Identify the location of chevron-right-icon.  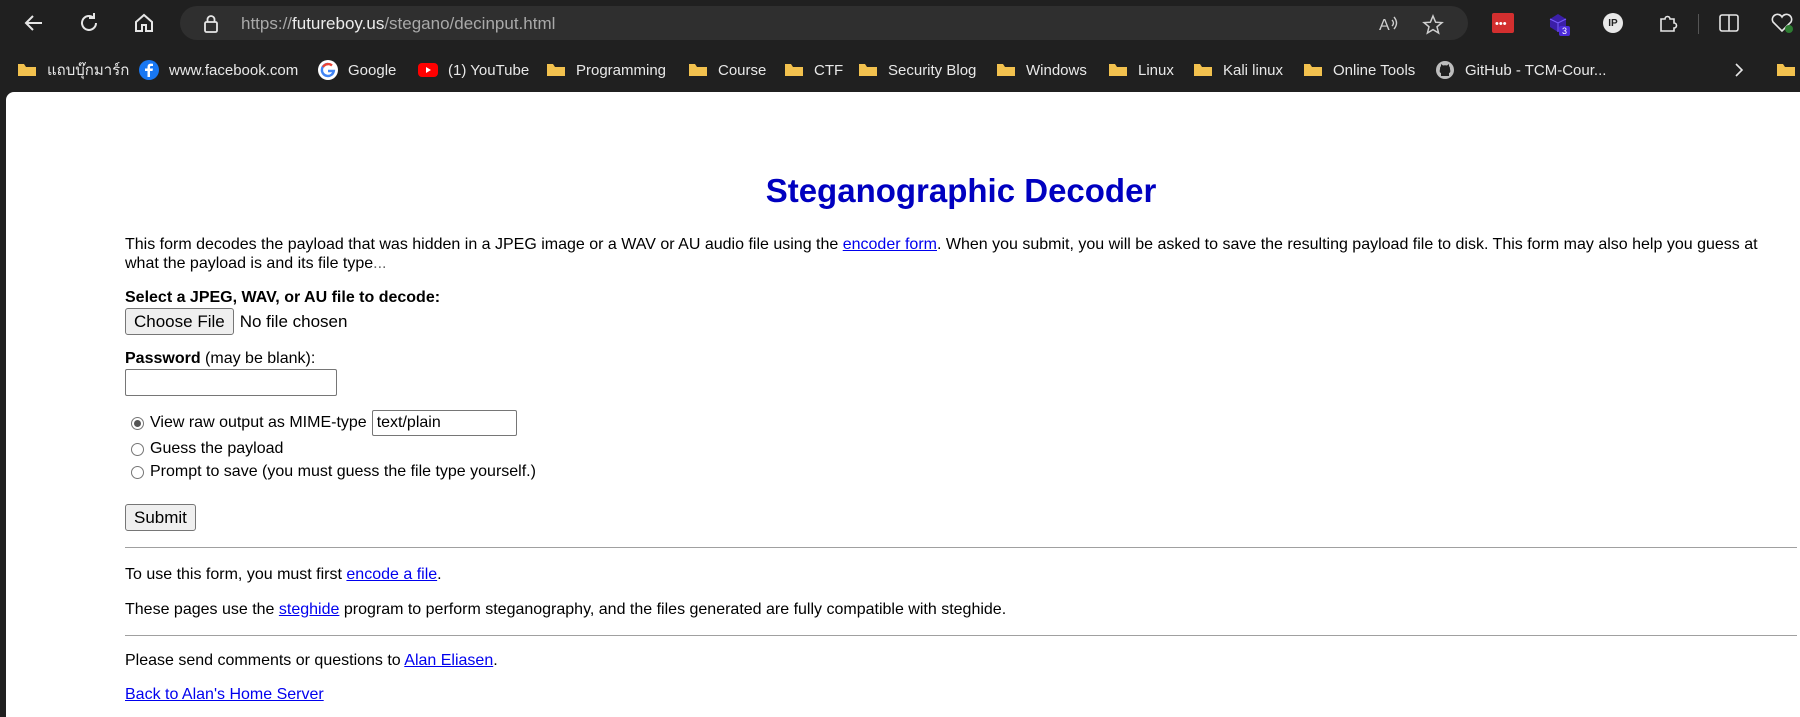
(1739, 70).